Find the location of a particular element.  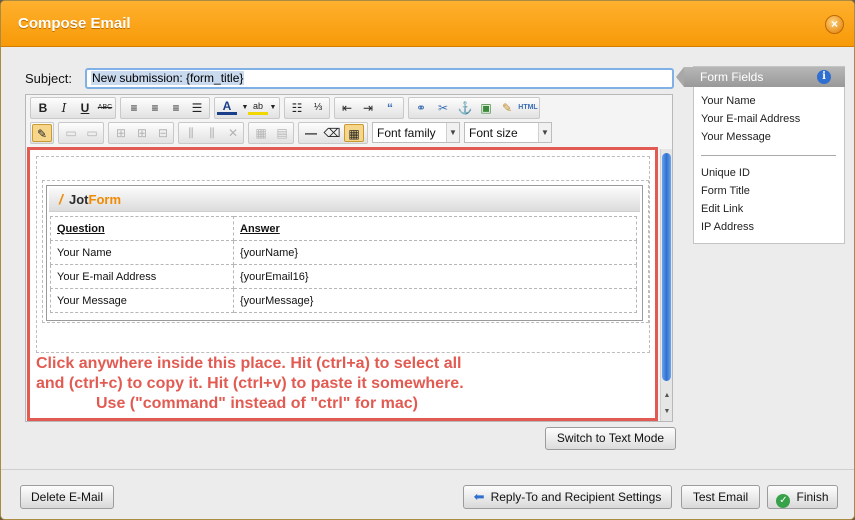

form-fields-header: Form Fields i is located at coordinates (760, 77).